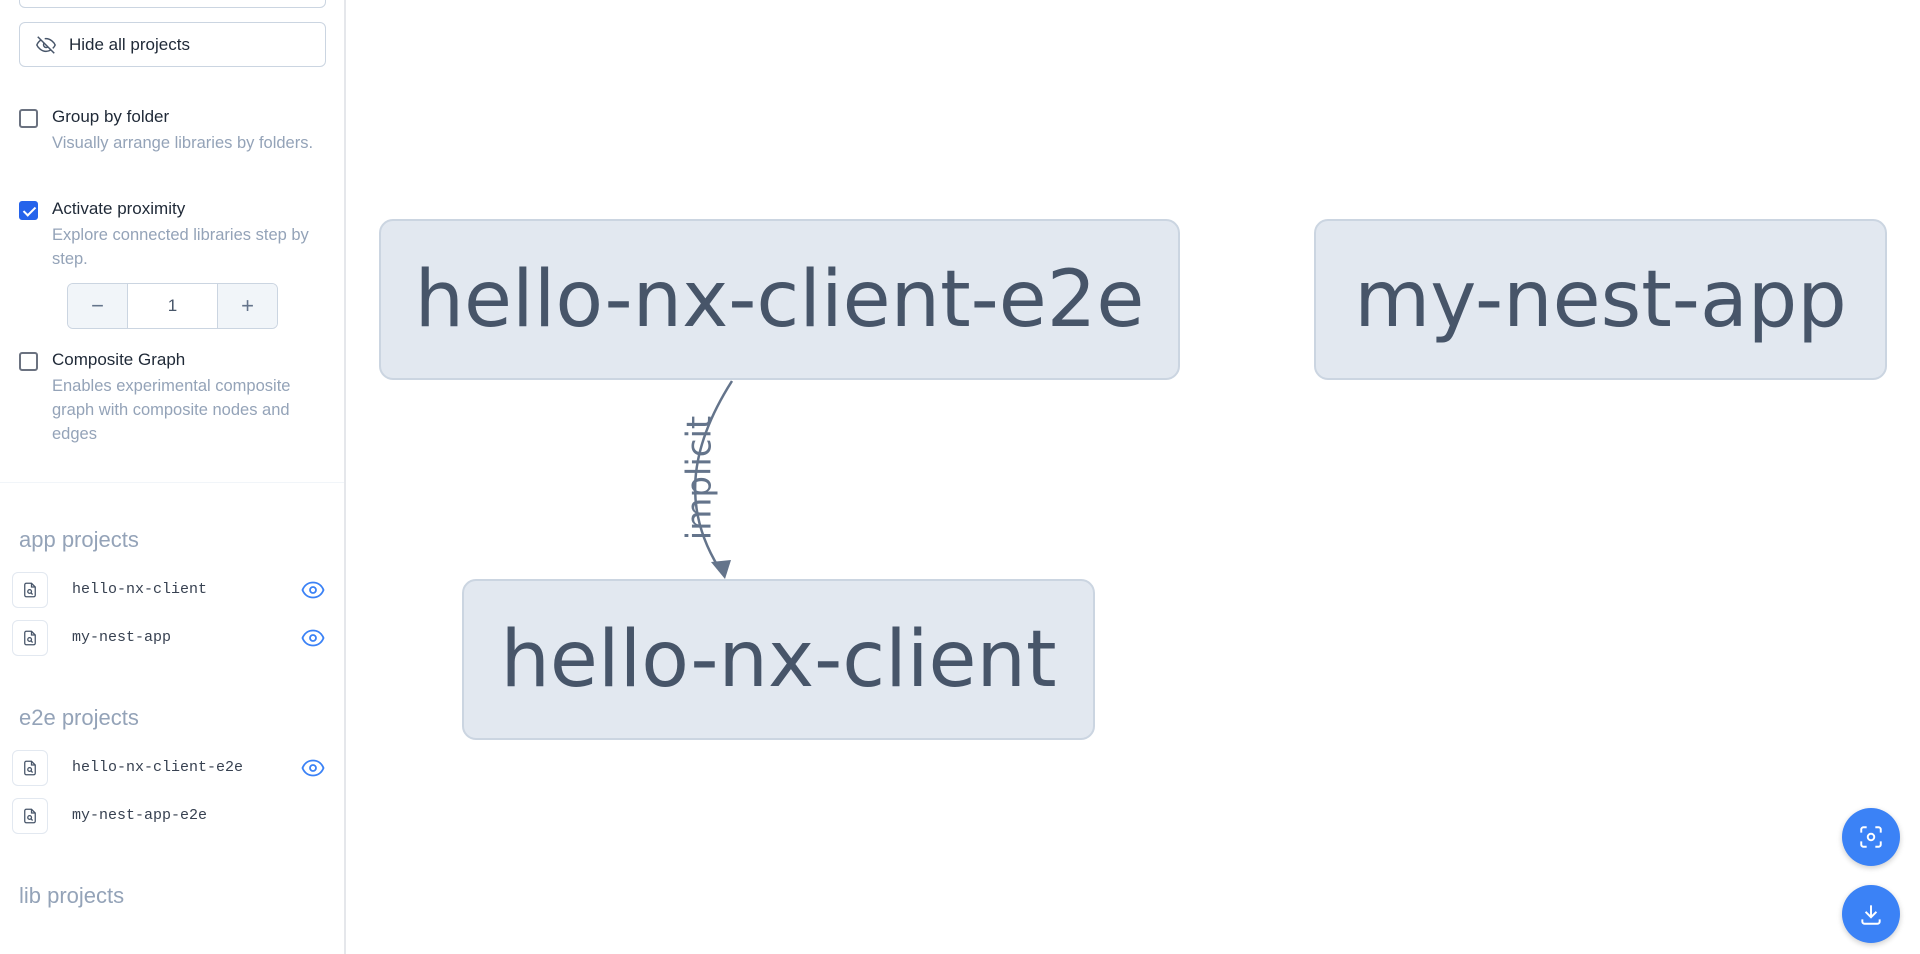  What do you see at coordinates (721, 569) in the screenshot?
I see `edge-arrowhead` at bounding box center [721, 569].